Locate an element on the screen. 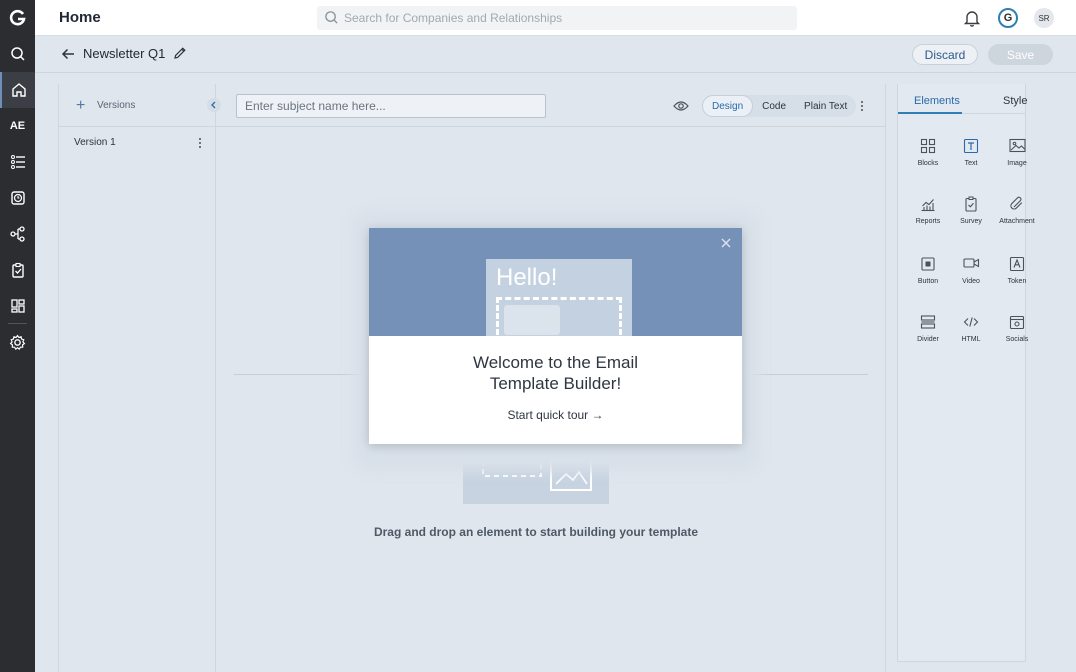 The height and width of the screenshot is (672, 1076). page-title: Home is located at coordinates (80, 17).